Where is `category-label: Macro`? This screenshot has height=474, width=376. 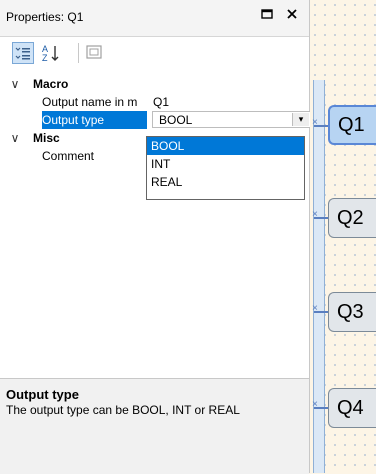
category-label: Macro is located at coordinates (51, 84).